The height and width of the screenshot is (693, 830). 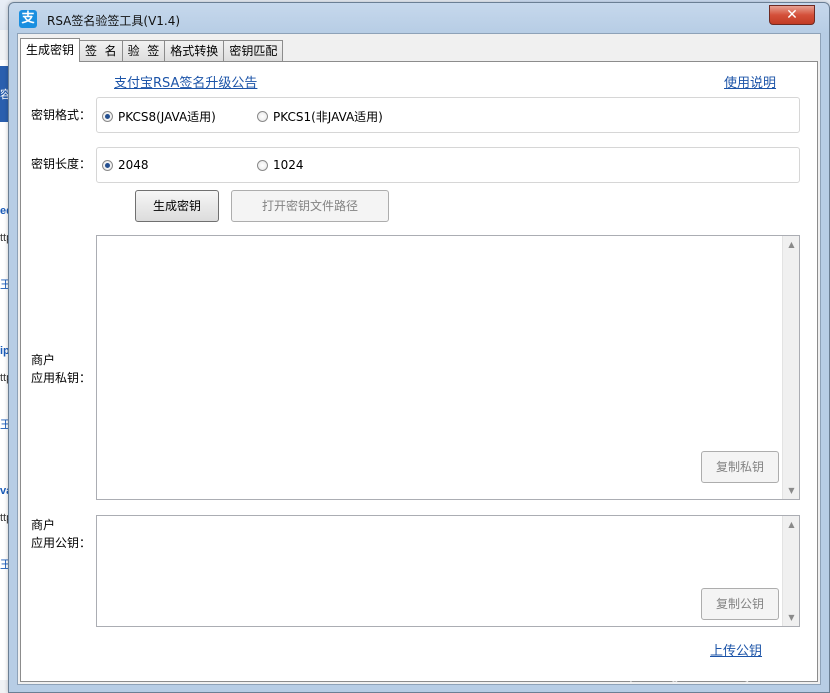 I want to click on tab-sign: 签 名, so click(x=101, y=51).